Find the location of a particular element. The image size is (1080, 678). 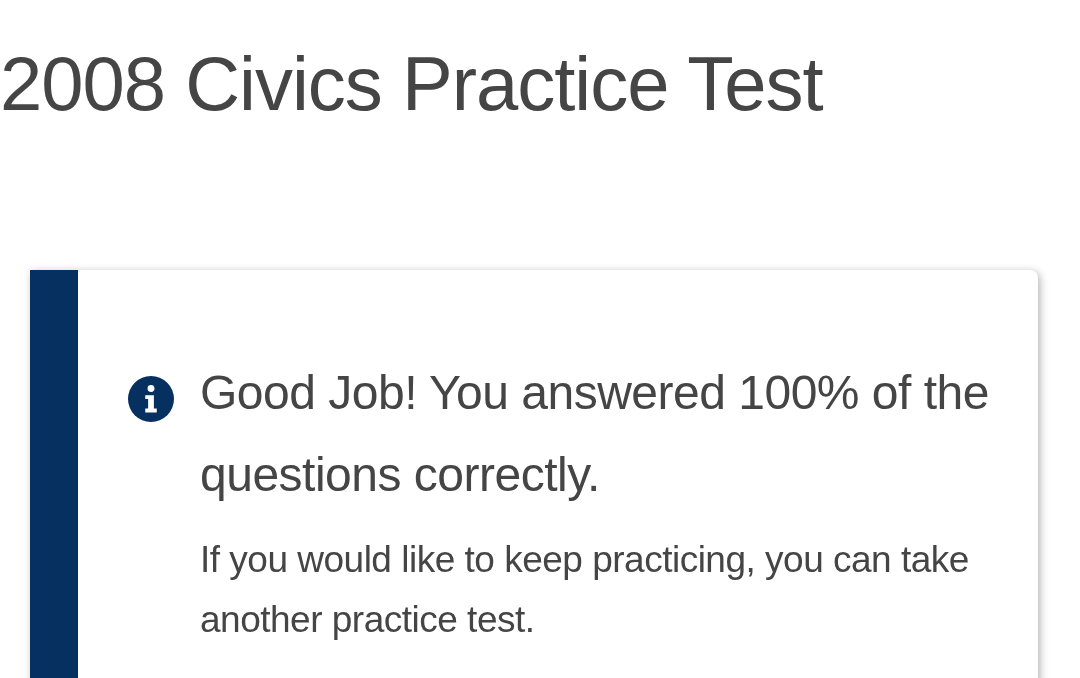

alert-heading: Good Job! You answered 100% of the questions correctly. is located at coordinates (595, 434).